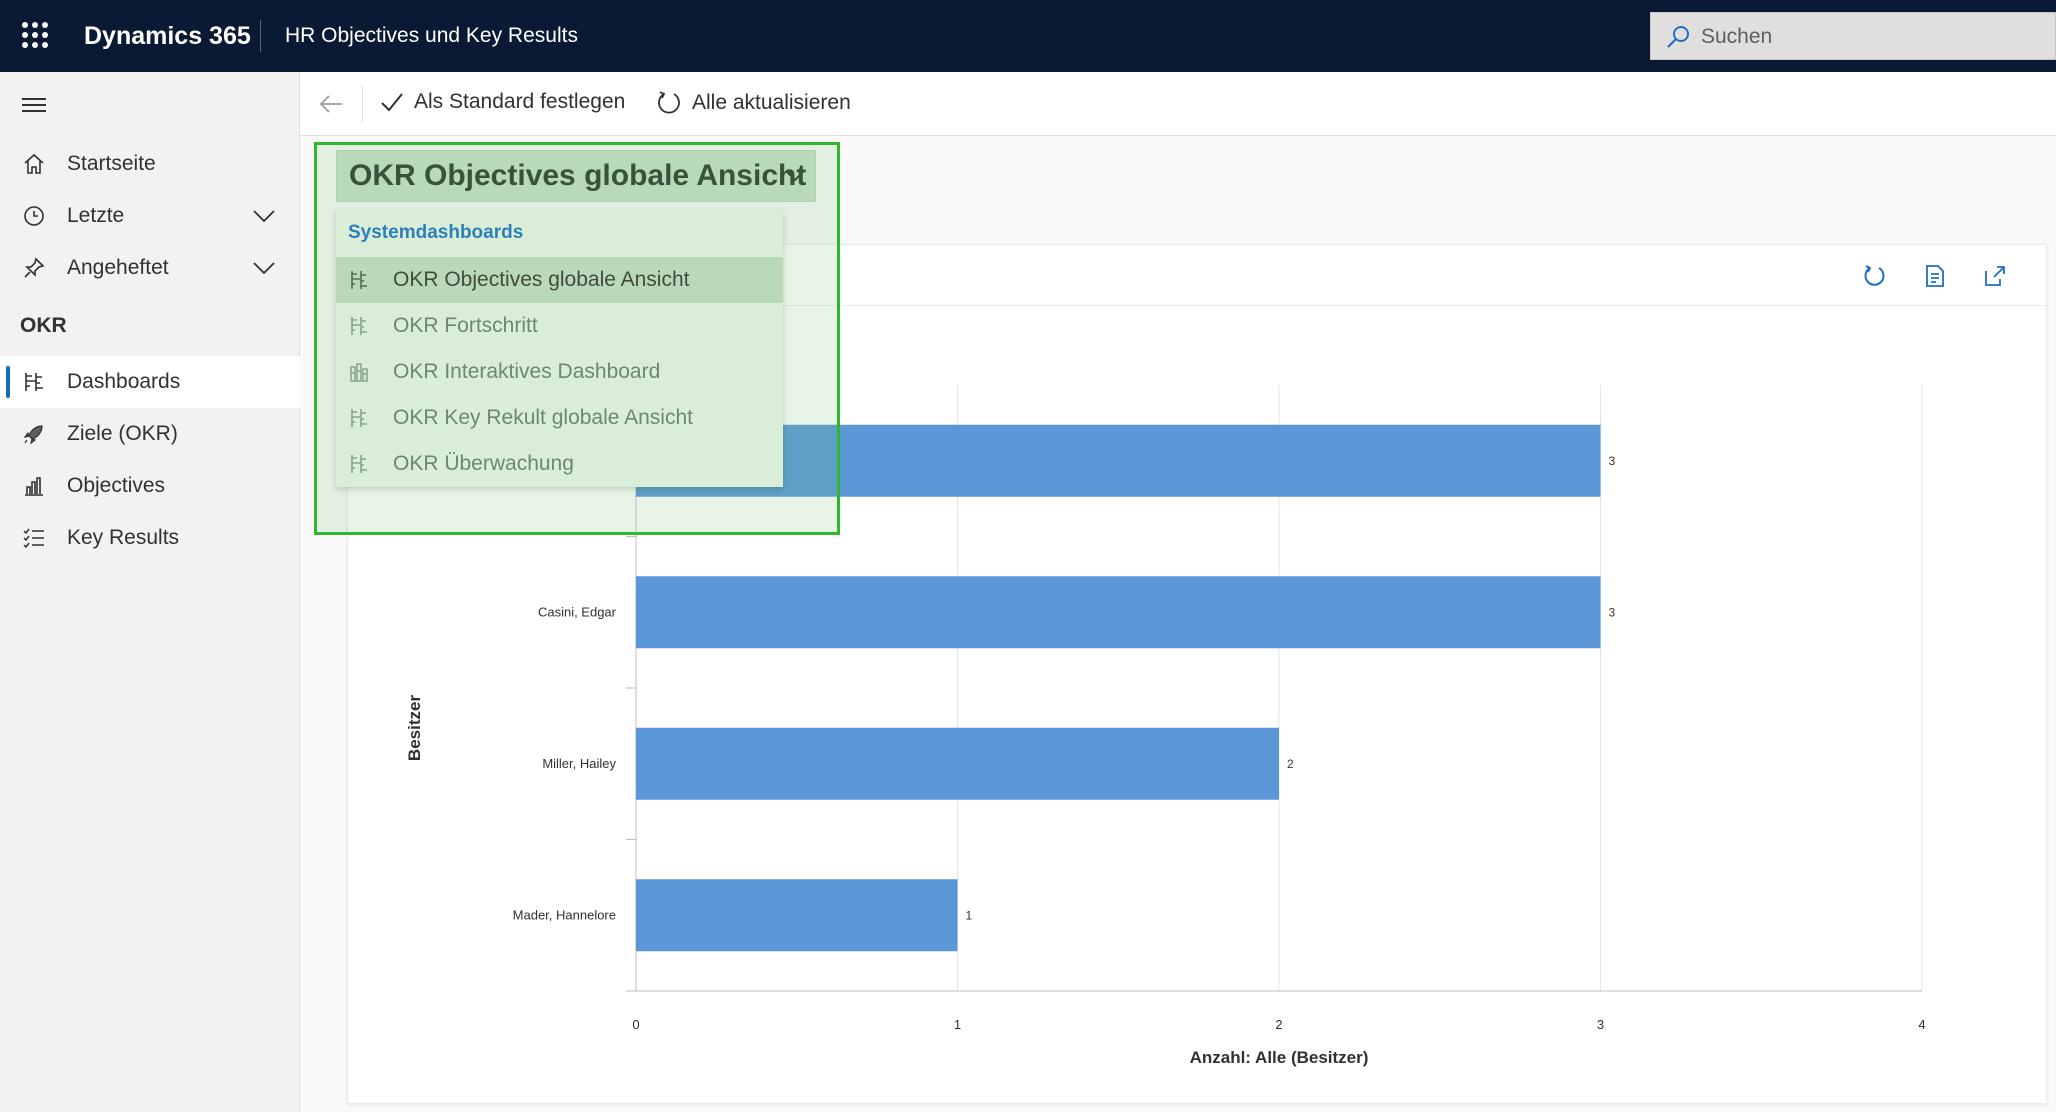  What do you see at coordinates (331, 104) in the screenshot?
I see `back-arrow-icon` at bounding box center [331, 104].